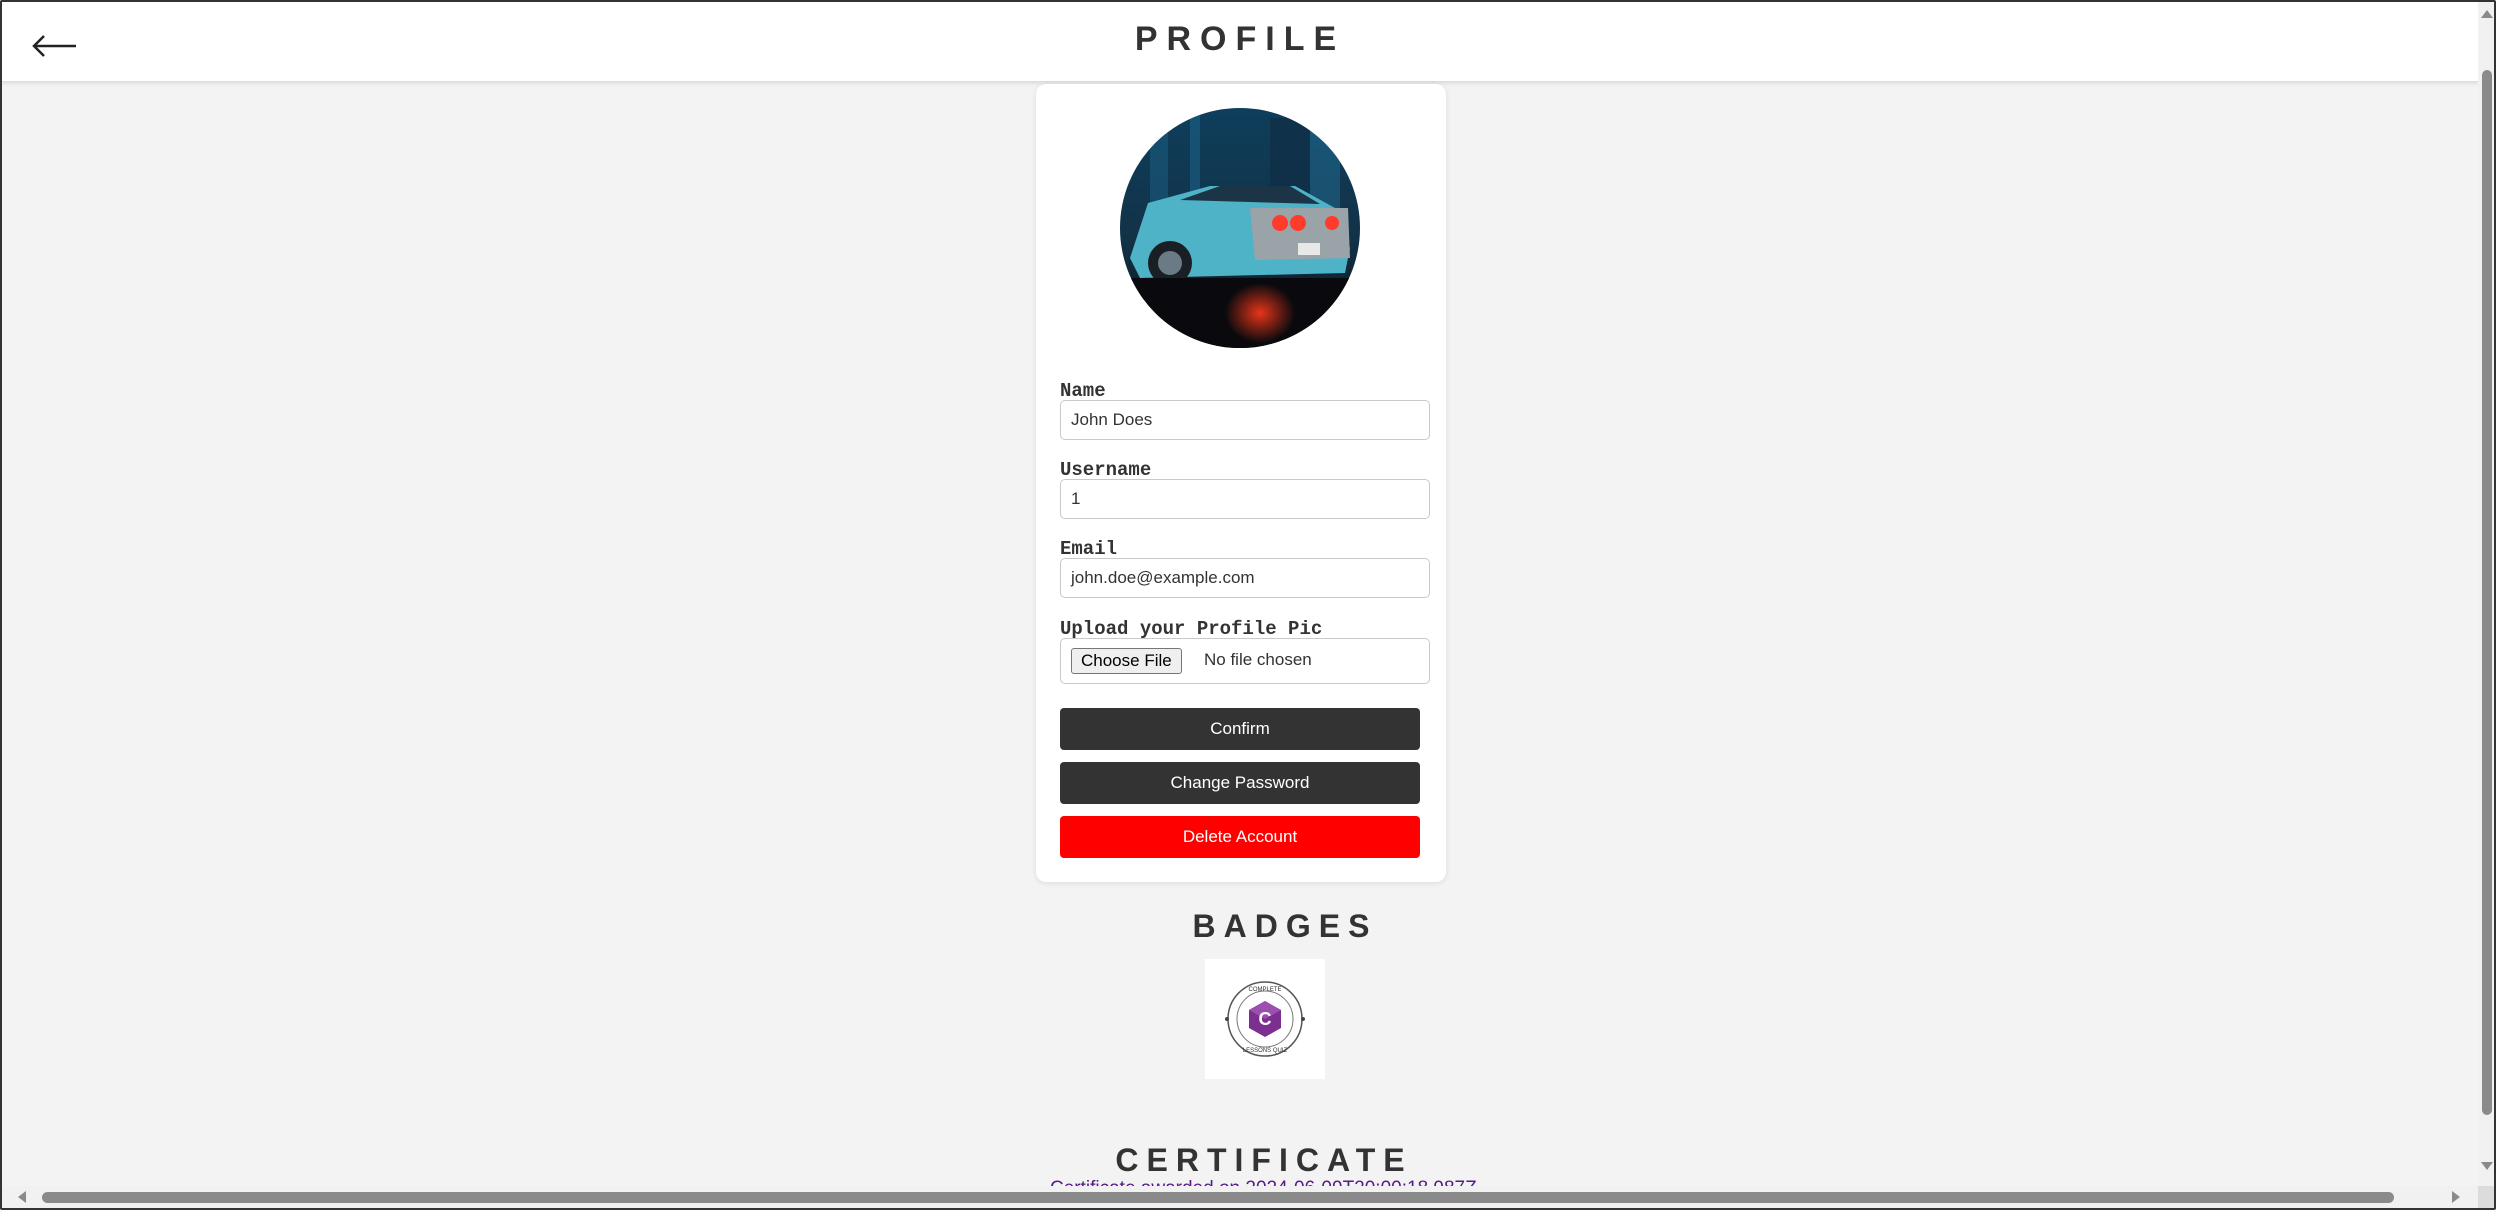 Image resolution: width=2496 pixels, height=1210 pixels. What do you see at coordinates (1264, 990) in the screenshot?
I see `badge-top-text: COMPLETE` at bounding box center [1264, 990].